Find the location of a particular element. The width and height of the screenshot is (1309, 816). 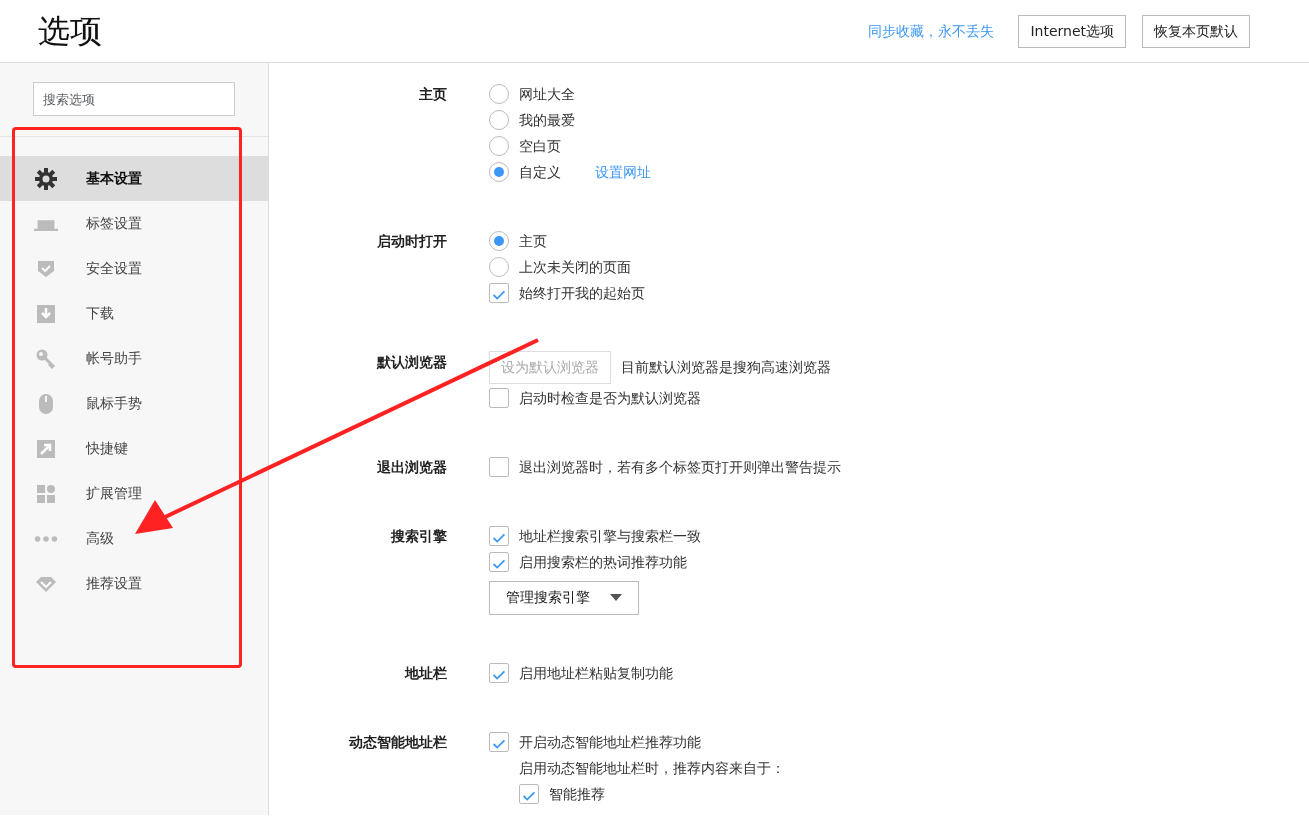

section-label: 动态智能地址栏 is located at coordinates (397, 742).